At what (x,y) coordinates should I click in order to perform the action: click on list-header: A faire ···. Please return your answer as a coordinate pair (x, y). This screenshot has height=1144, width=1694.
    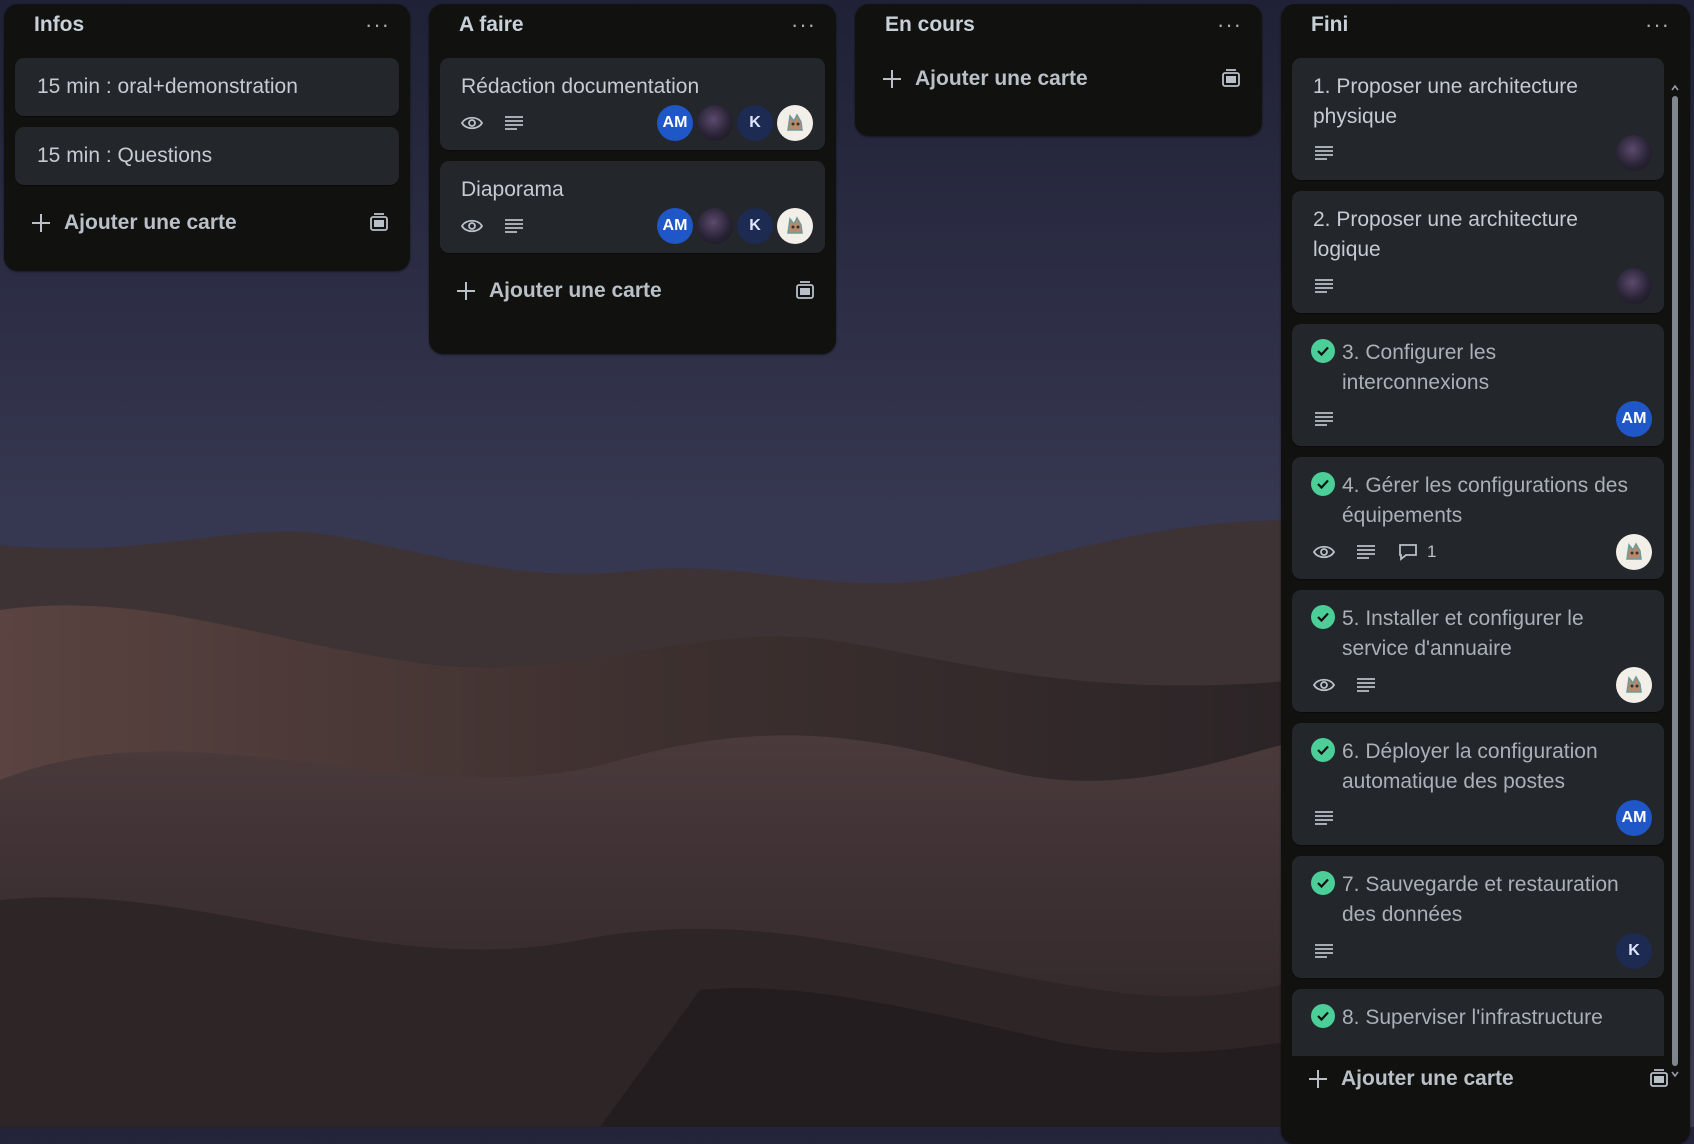
    Looking at the image, I should click on (632, 25).